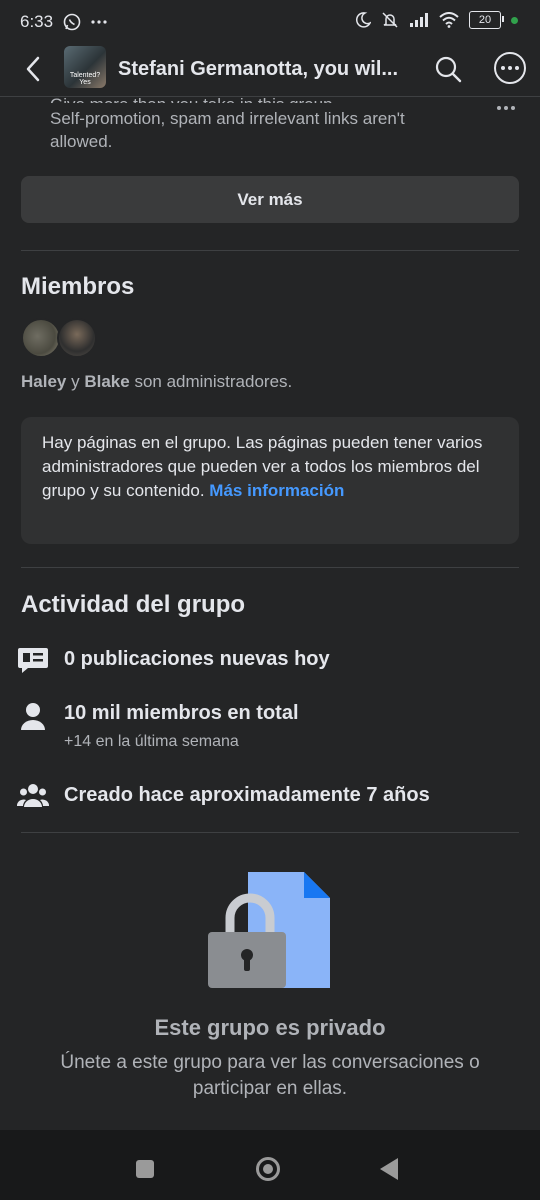 Image resolution: width=540 pixels, height=1200 pixels. Describe the element at coordinates (72, 22) in the screenshot. I see `whatsapp-icon` at that location.